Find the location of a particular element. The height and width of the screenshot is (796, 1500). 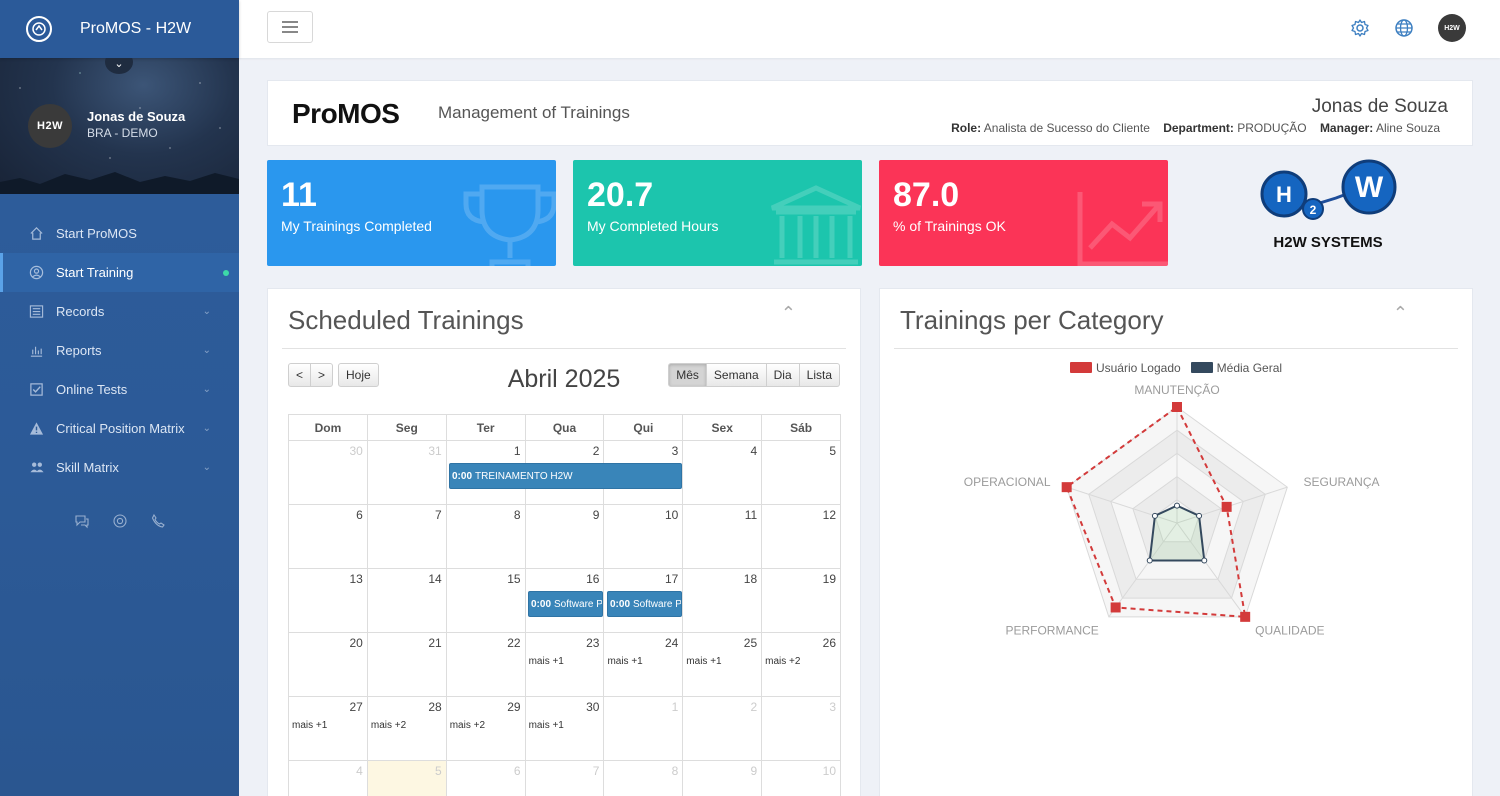

stat-card-completed-hours: 20.7 My Completed Hours is located at coordinates (717, 213).